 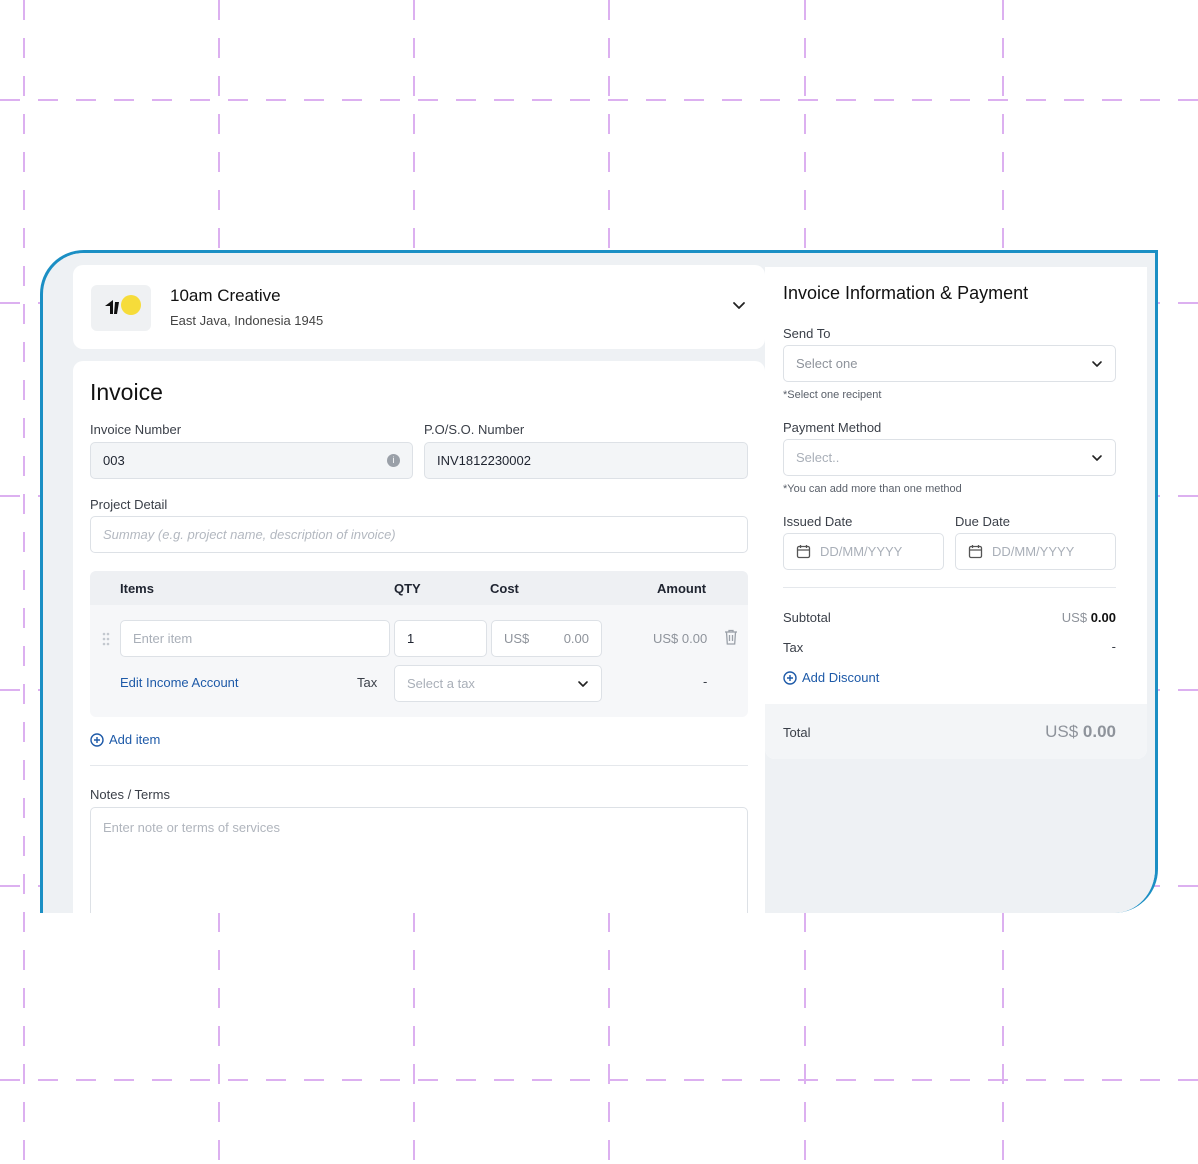 I want to click on subtotal-currency: US$, so click(x=1074, y=617).